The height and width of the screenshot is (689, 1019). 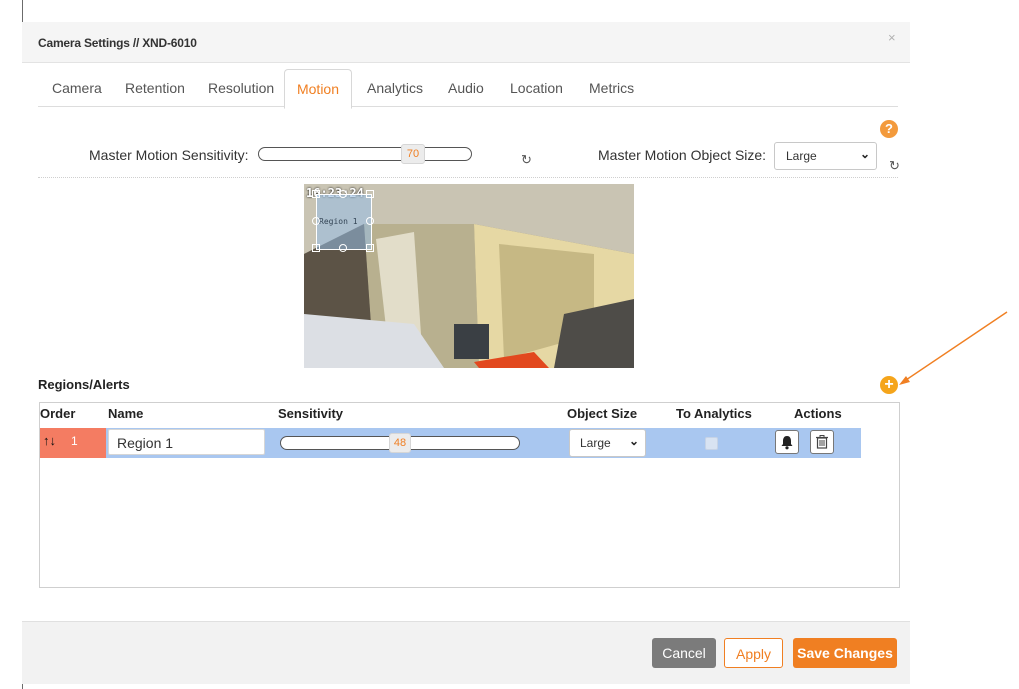 I want to click on regions-title: Regions/Alerts, so click(x=84, y=384).